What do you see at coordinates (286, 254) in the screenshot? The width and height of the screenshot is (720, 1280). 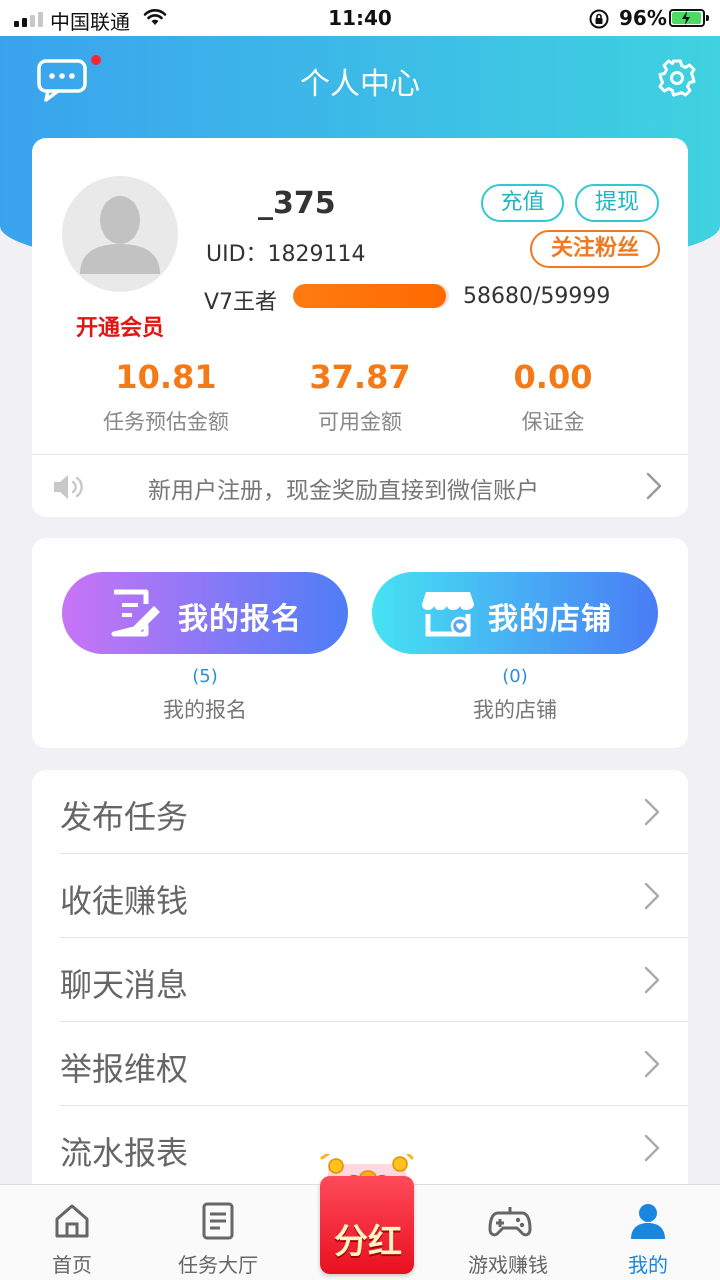 I see `user-id: UID：1829114` at bounding box center [286, 254].